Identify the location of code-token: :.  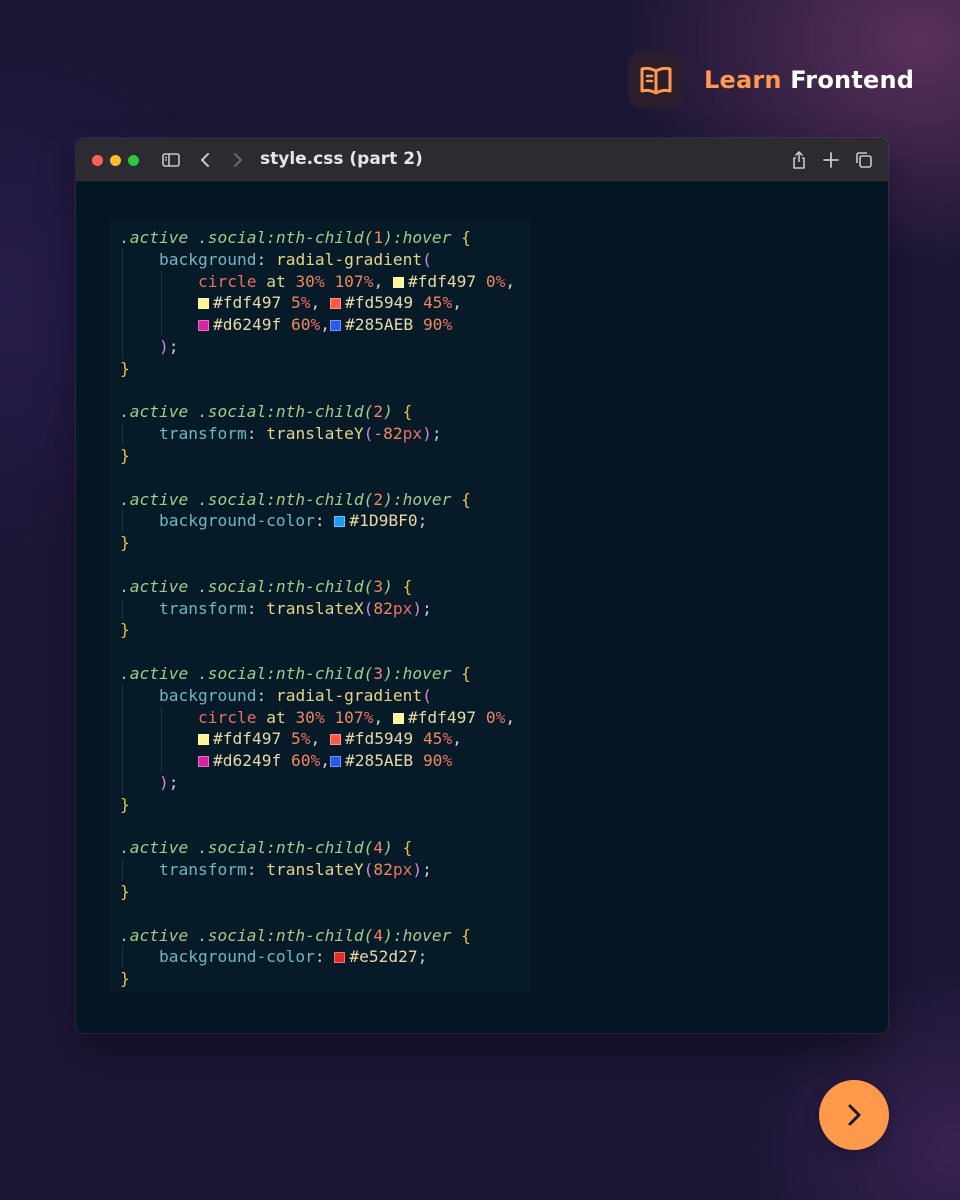
(324, 957).